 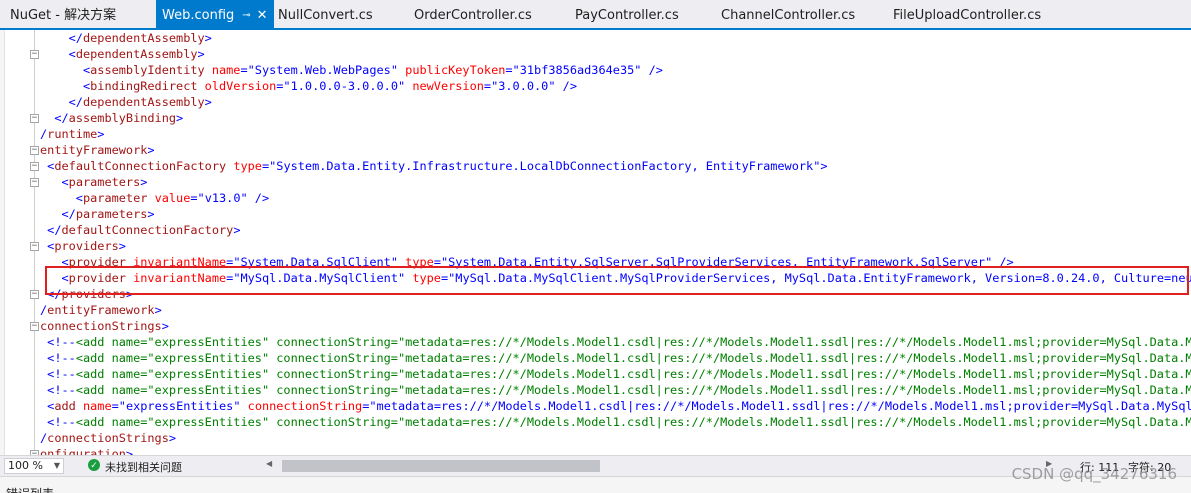 What do you see at coordinates (30, 489) in the screenshot?
I see `error-list-title: 错误列表` at bounding box center [30, 489].